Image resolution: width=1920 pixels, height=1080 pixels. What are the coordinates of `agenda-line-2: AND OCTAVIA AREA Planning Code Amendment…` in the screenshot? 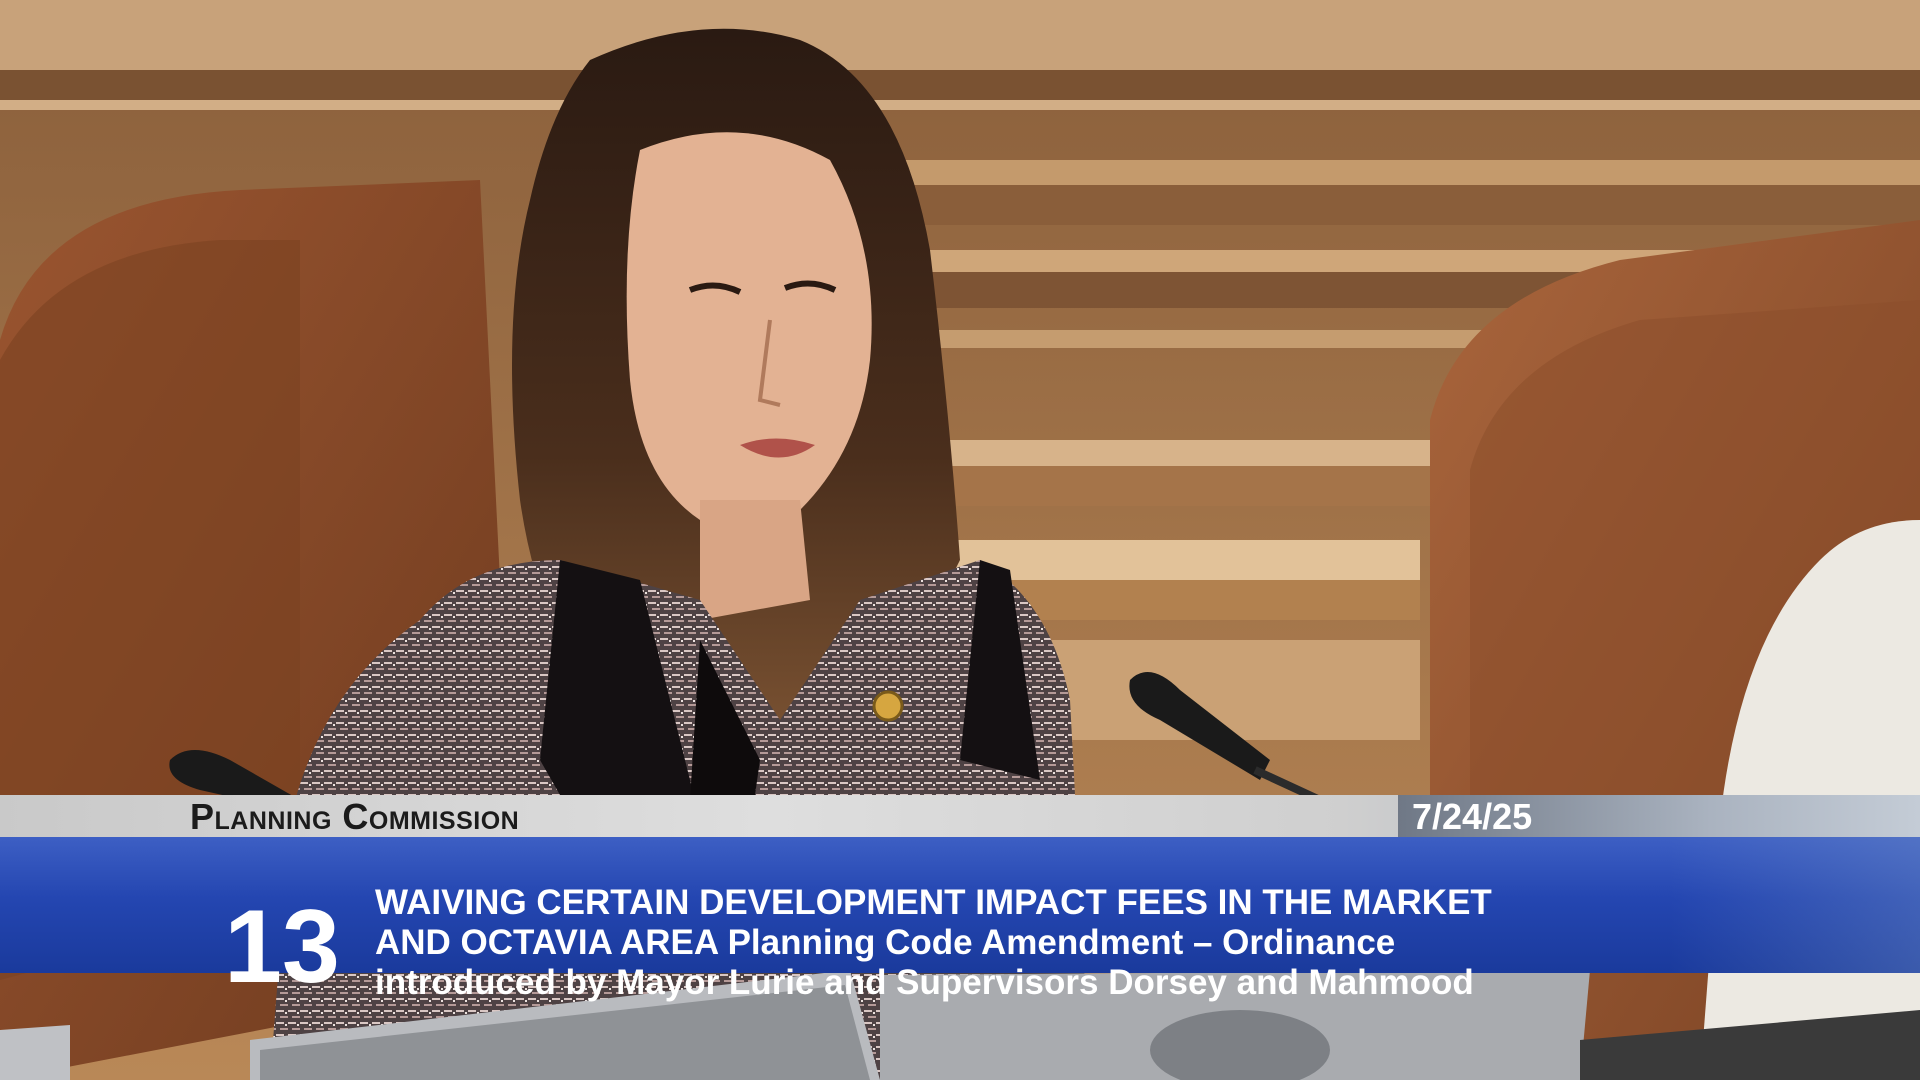 It's located at (885, 942).